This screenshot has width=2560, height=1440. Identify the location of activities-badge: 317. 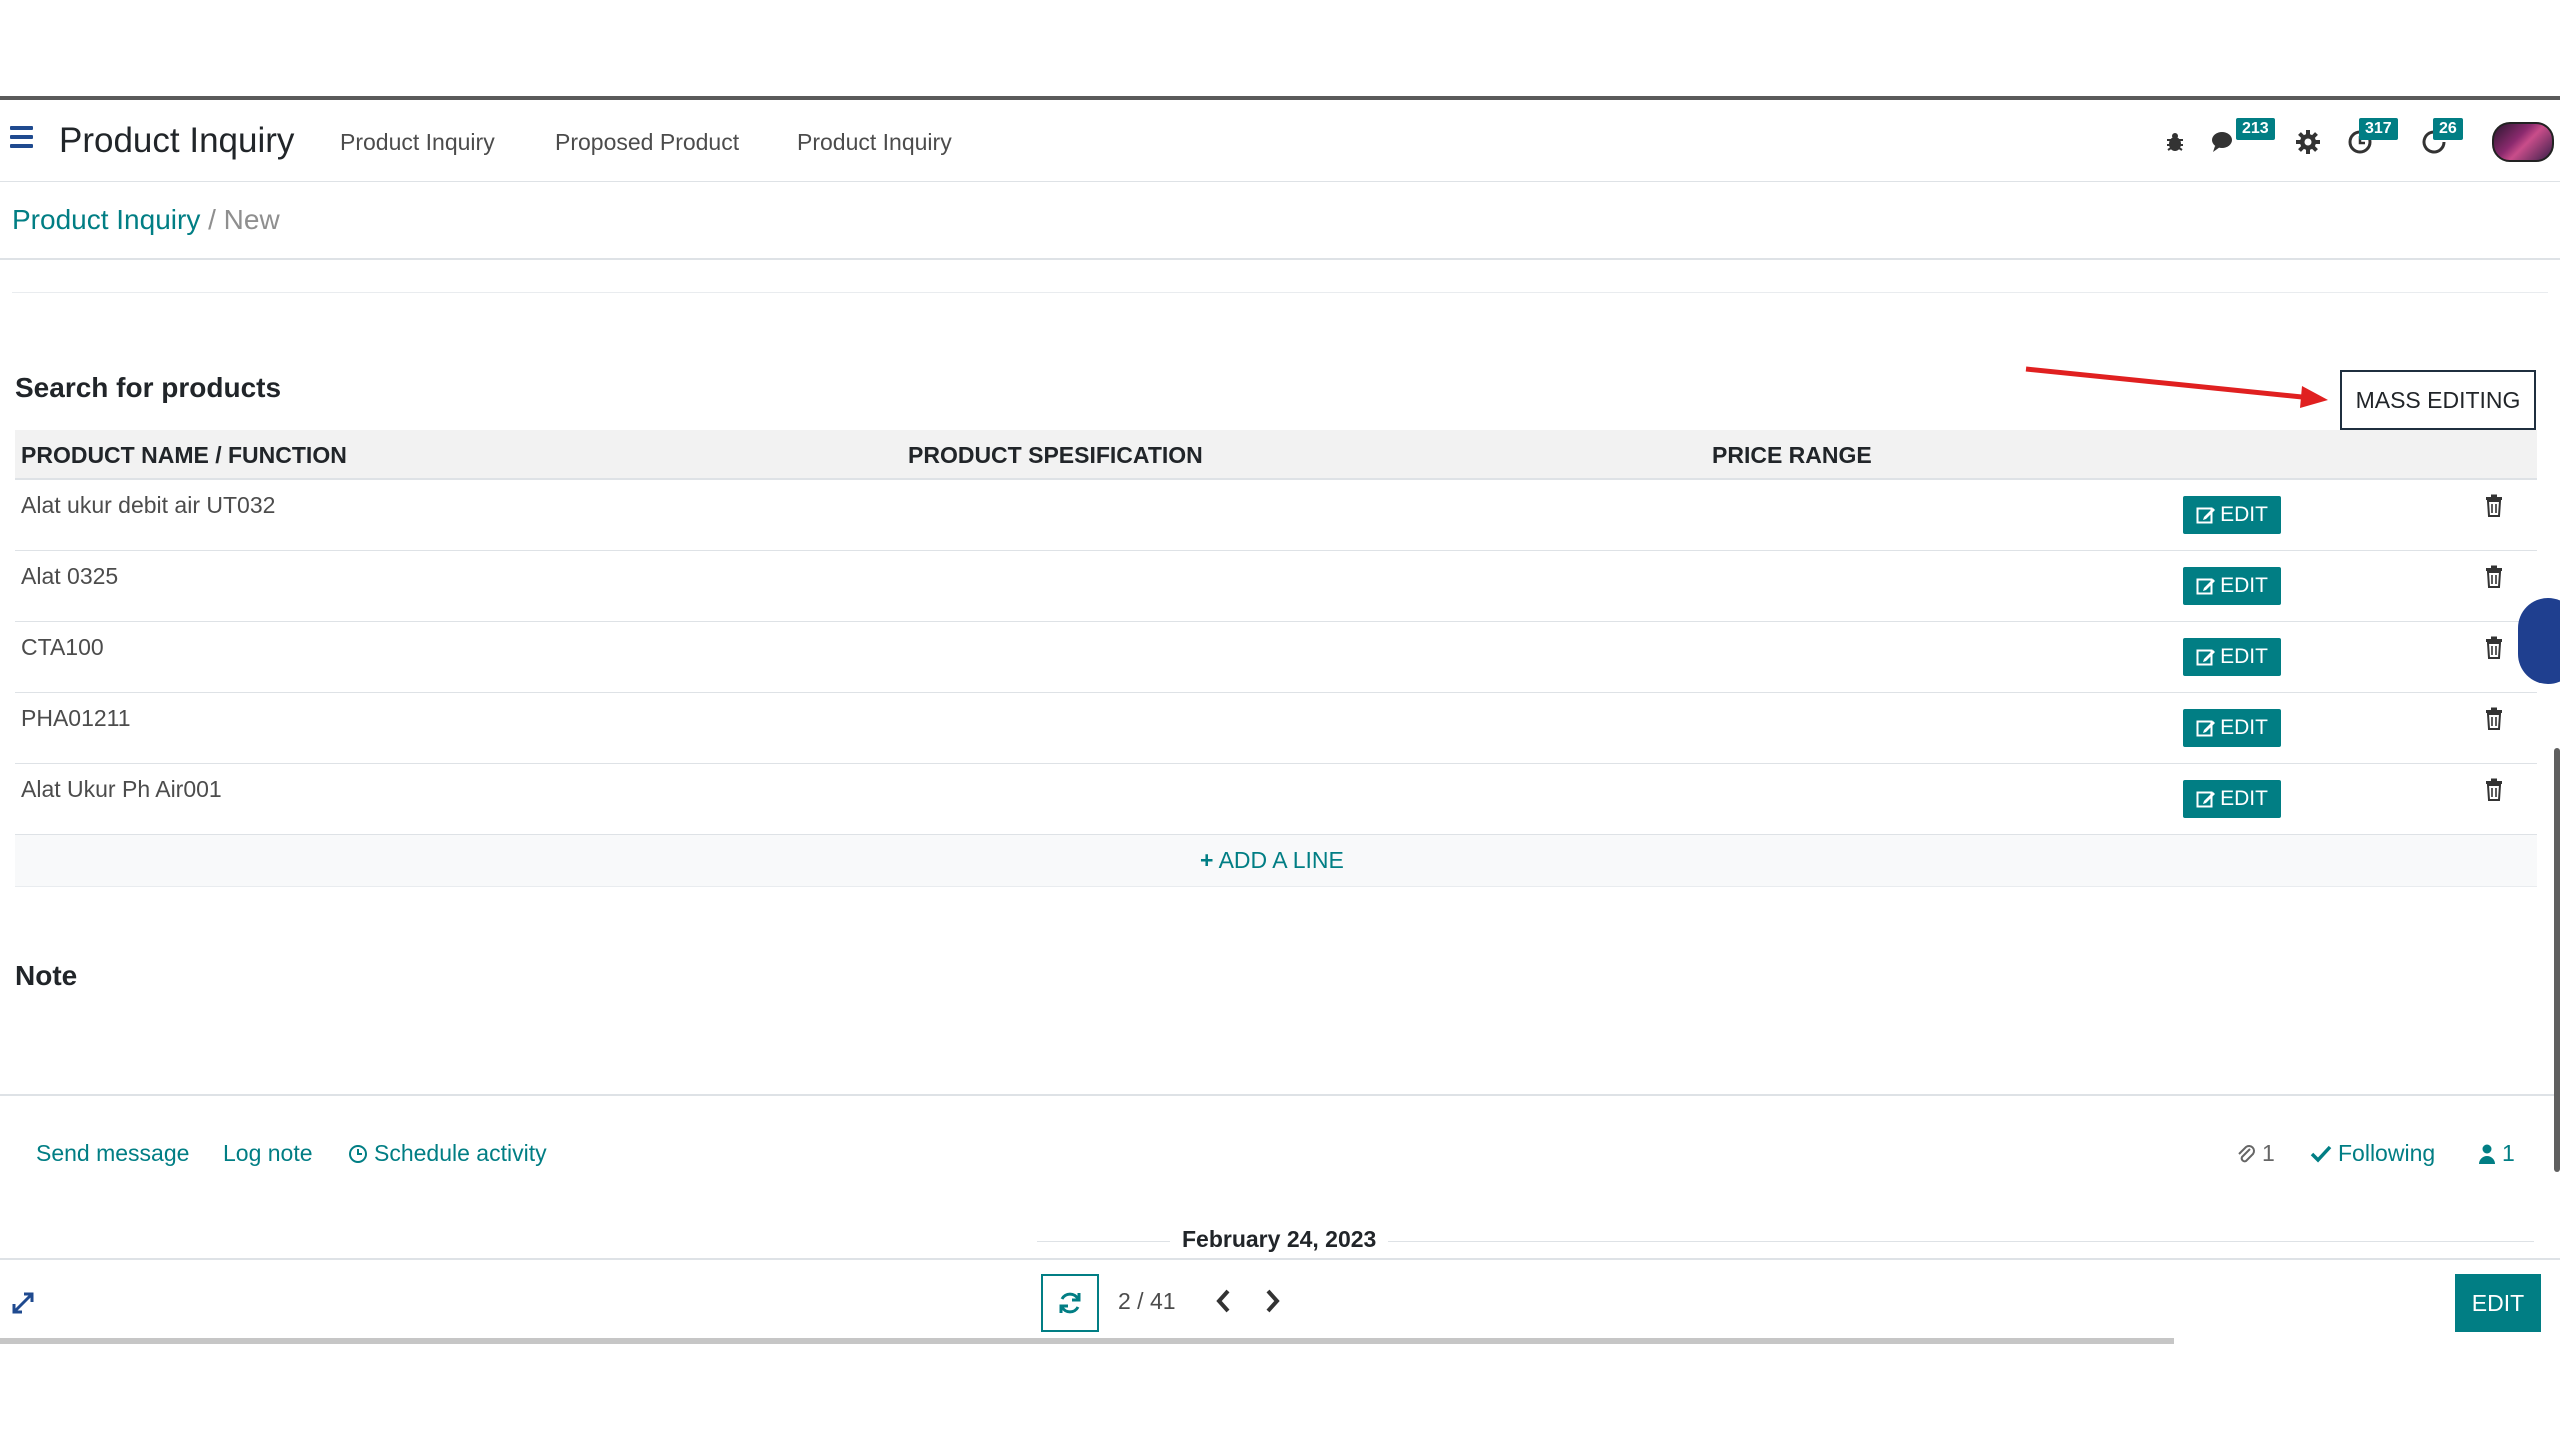
(2378, 129).